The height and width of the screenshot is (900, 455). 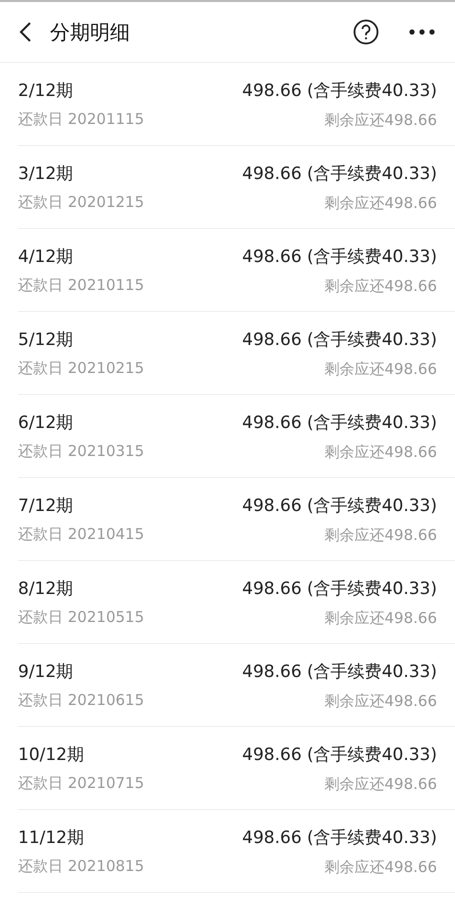 I want to click on period-label: 5/12期, so click(x=46, y=339).